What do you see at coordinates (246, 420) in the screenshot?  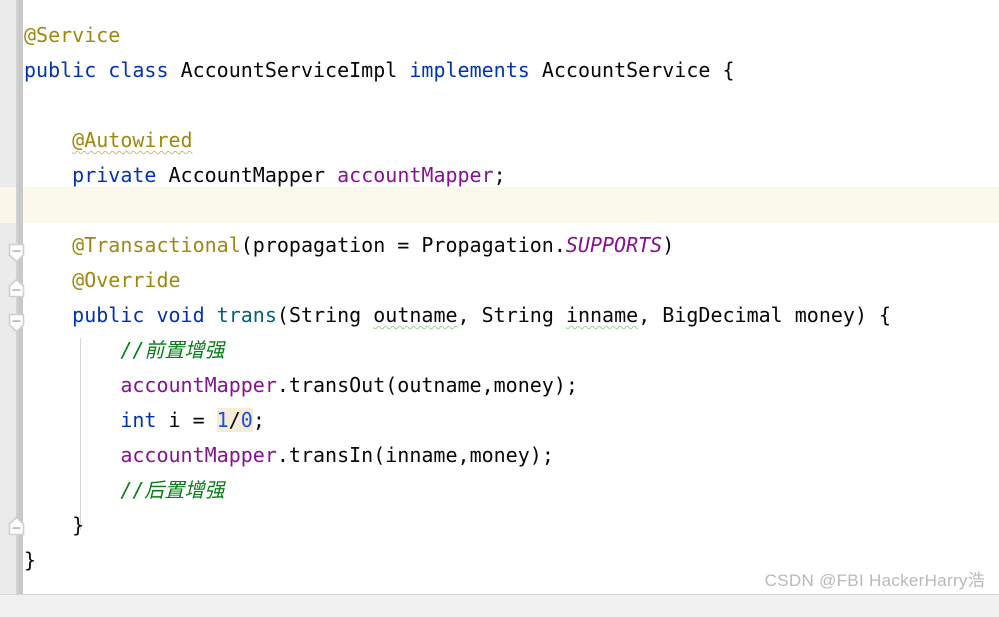 I see `code-token: 0` at bounding box center [246, 420].